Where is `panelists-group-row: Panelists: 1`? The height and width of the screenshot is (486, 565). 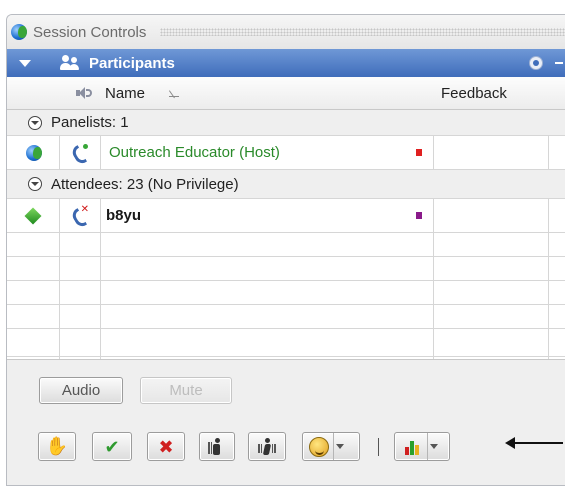
panelists-group-row: Panelists: 1 is located at coordinates (286, 123).